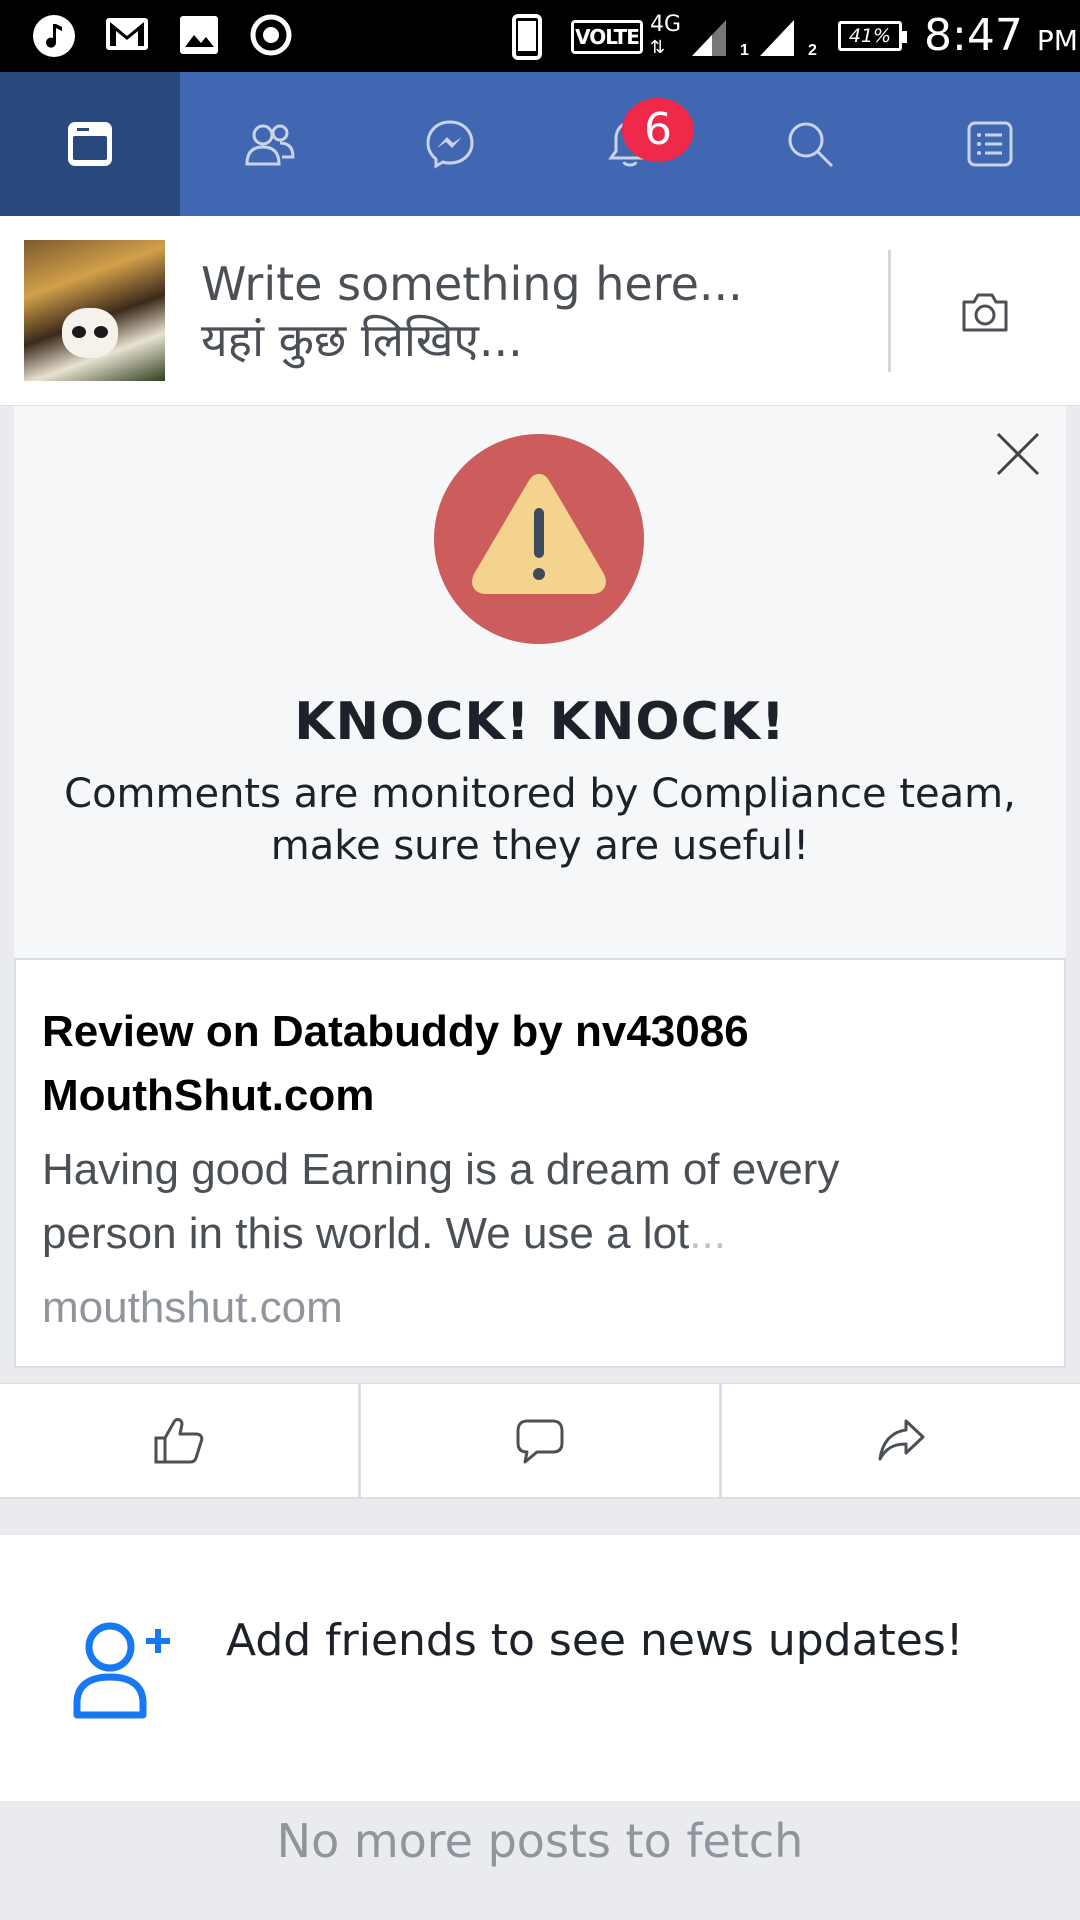 The width and height of the screenshot is (1080, 1920). Describe the element at coordinates (540, 722) in the screenshot. I see `notice-title: KNOCK! KNOCK!` at that location.